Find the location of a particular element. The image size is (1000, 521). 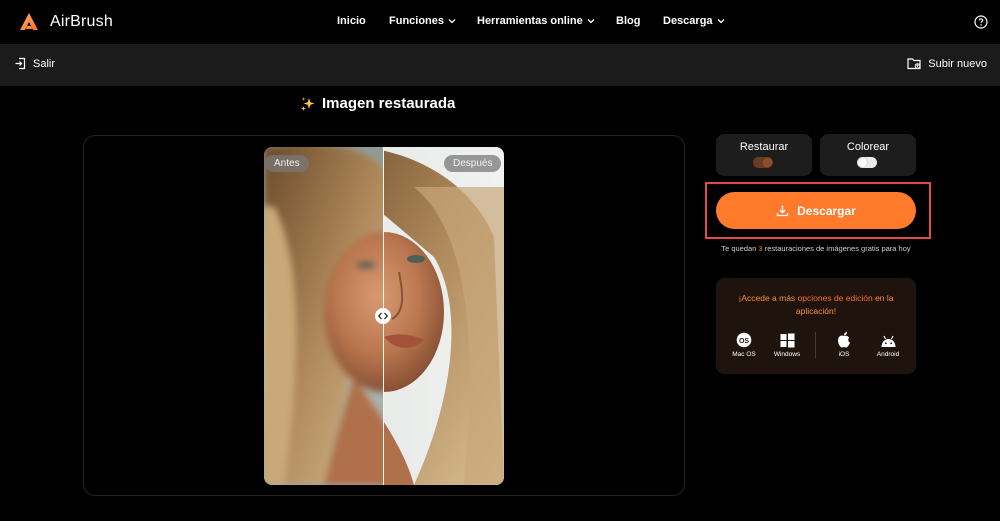

code-arrows-icon is located at coordinates (383, 316).